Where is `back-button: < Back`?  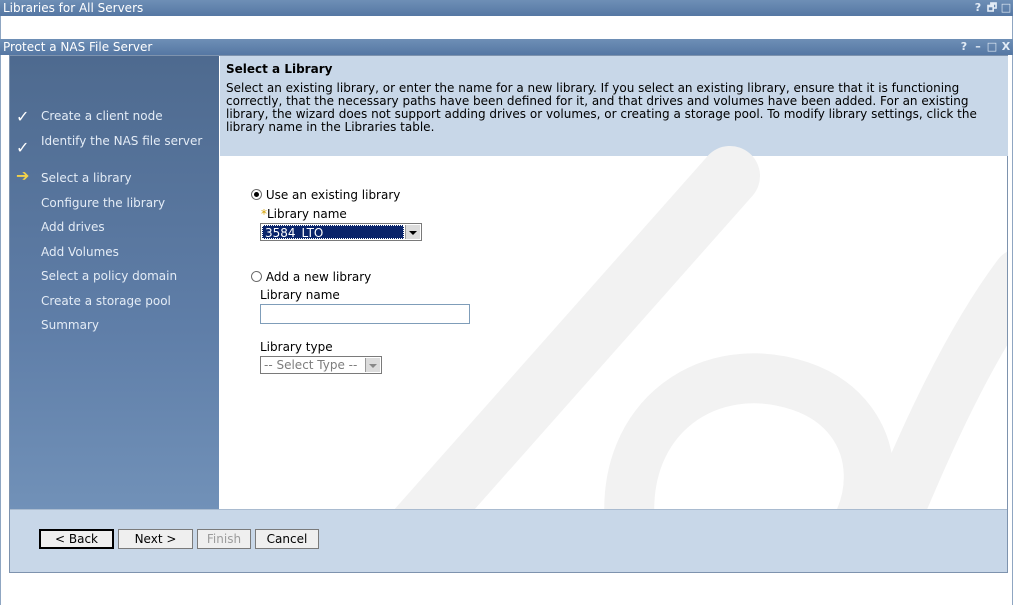 back-button: < Back is located at coordinates (76, 539).